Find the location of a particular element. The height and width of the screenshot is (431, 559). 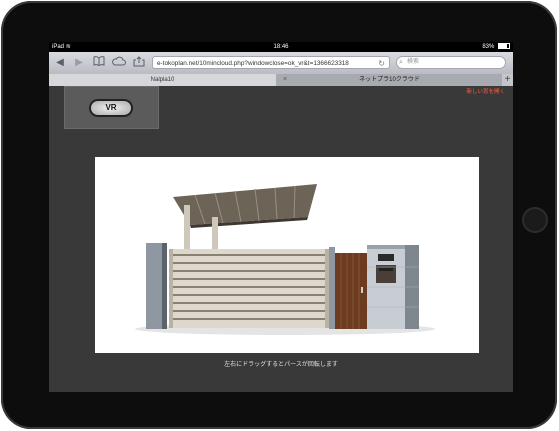

back-icon: ◀ is located at coordinates (60, 63).